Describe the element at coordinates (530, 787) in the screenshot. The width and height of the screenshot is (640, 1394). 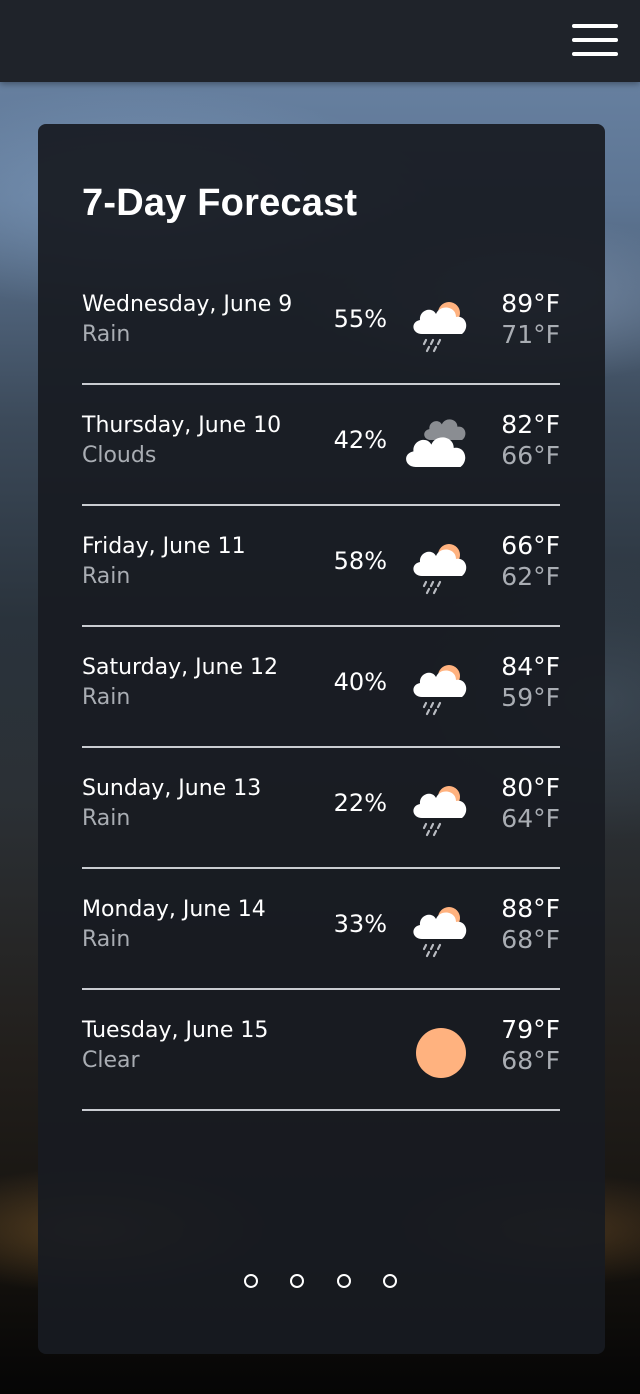
I see `high-temp: 80°F` at that location.